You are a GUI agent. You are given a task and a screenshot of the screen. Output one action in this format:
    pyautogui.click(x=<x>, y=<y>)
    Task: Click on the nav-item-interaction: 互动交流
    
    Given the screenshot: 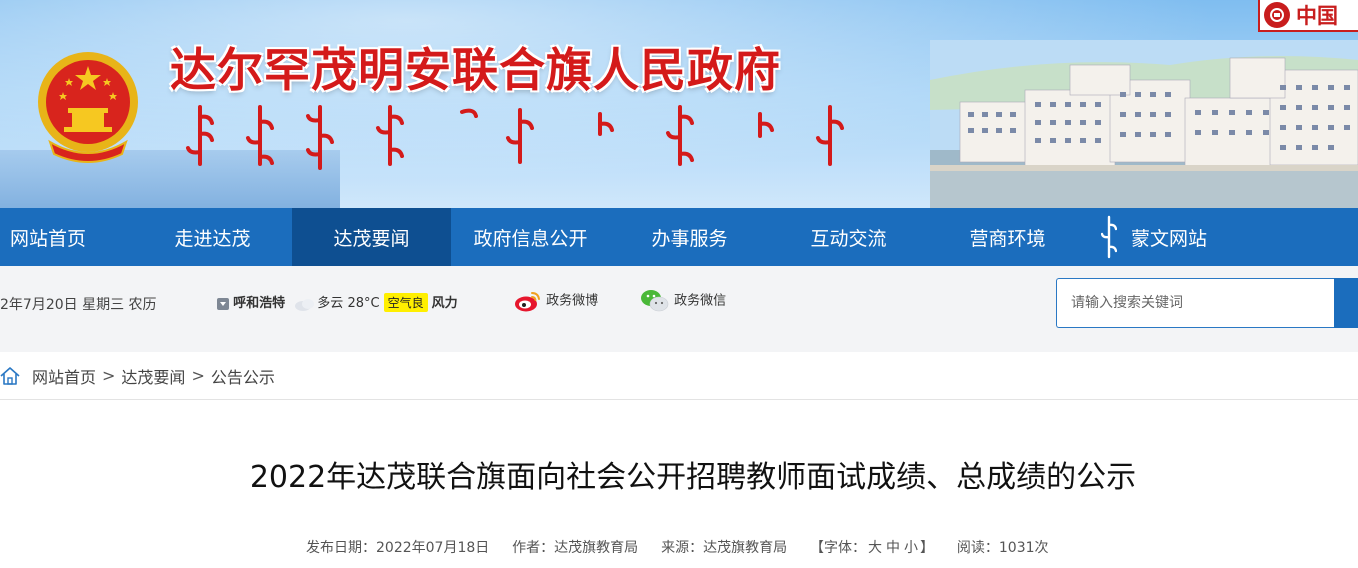 What is the action you would take?
    pyautogui.click(x=848, y=237)
    